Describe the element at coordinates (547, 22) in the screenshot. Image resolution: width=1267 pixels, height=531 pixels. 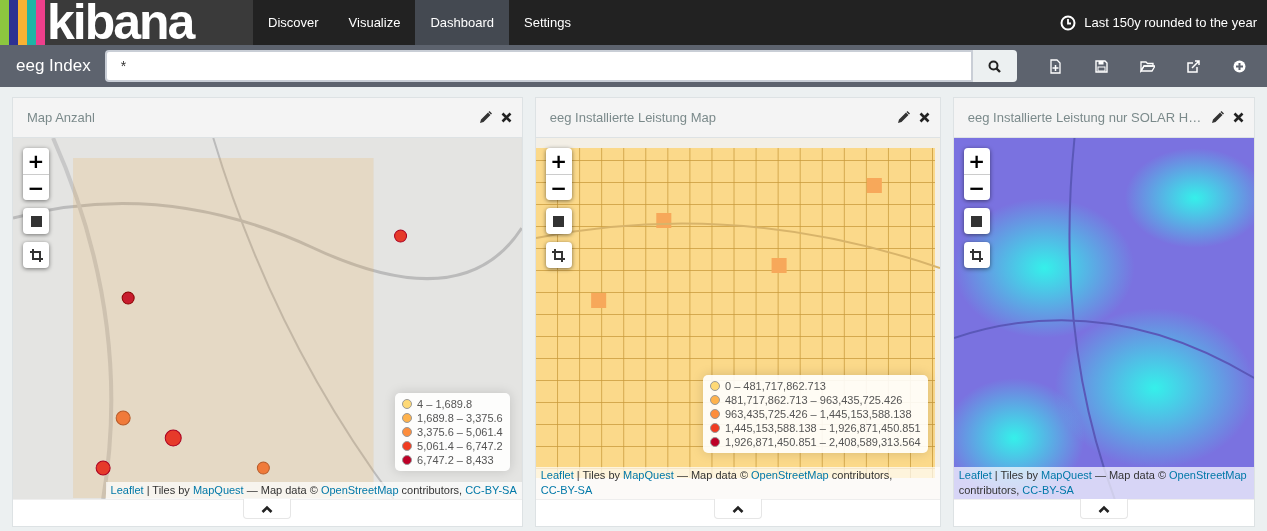
I see `nav-tab: Settings` at that location.